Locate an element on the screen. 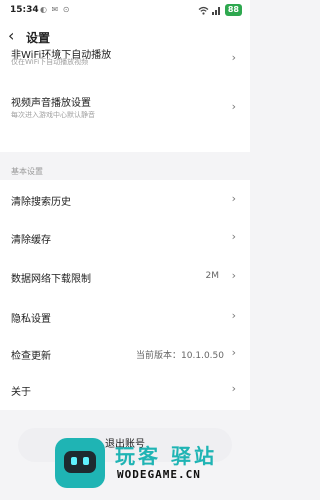  robot-logo-icon is located at coordinates (80, 463).